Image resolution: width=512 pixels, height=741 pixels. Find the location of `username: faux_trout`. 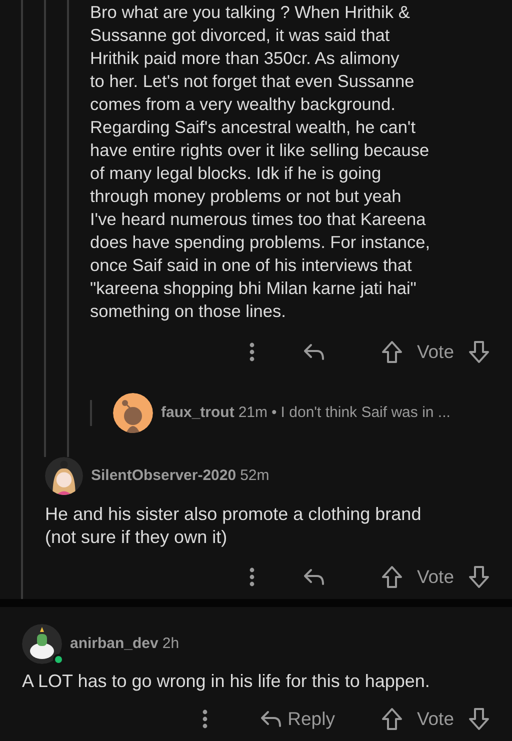

username: faux_trout is located at coordinates (197, 413).